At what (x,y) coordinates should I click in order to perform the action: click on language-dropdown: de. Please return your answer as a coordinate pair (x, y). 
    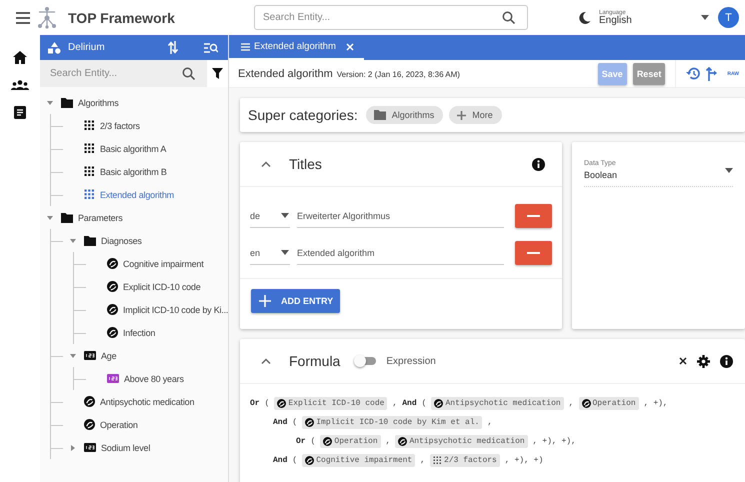
    Looking at the image, I should click on (270, 216).